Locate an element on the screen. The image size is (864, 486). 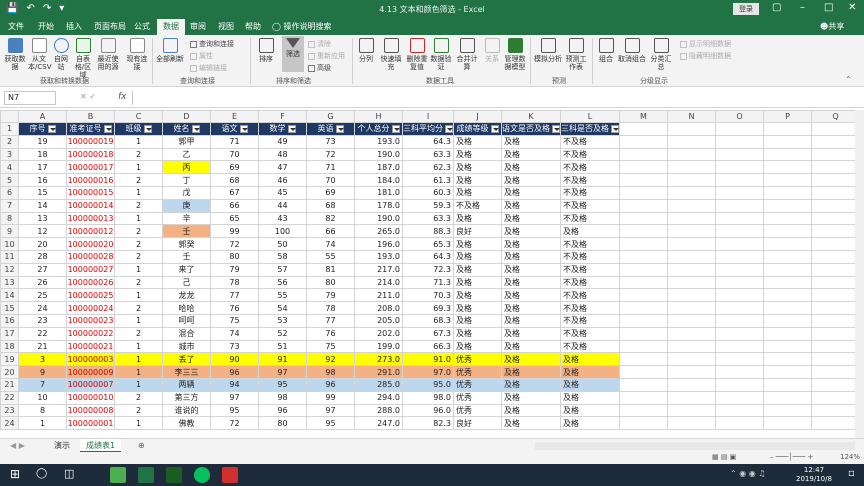
cell: 214.0 is located at coordinates (378, 282).